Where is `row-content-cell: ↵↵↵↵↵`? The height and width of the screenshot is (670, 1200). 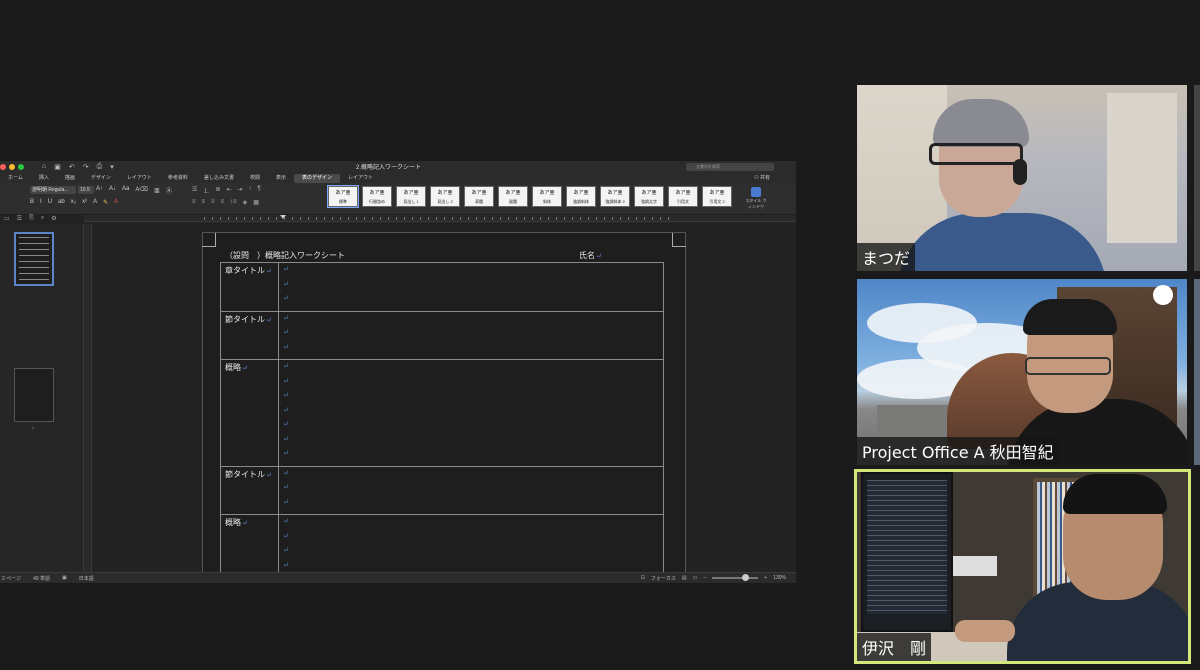 row-content-cell: ↵↵↵↵↵ is located at coordinates (471, 543).